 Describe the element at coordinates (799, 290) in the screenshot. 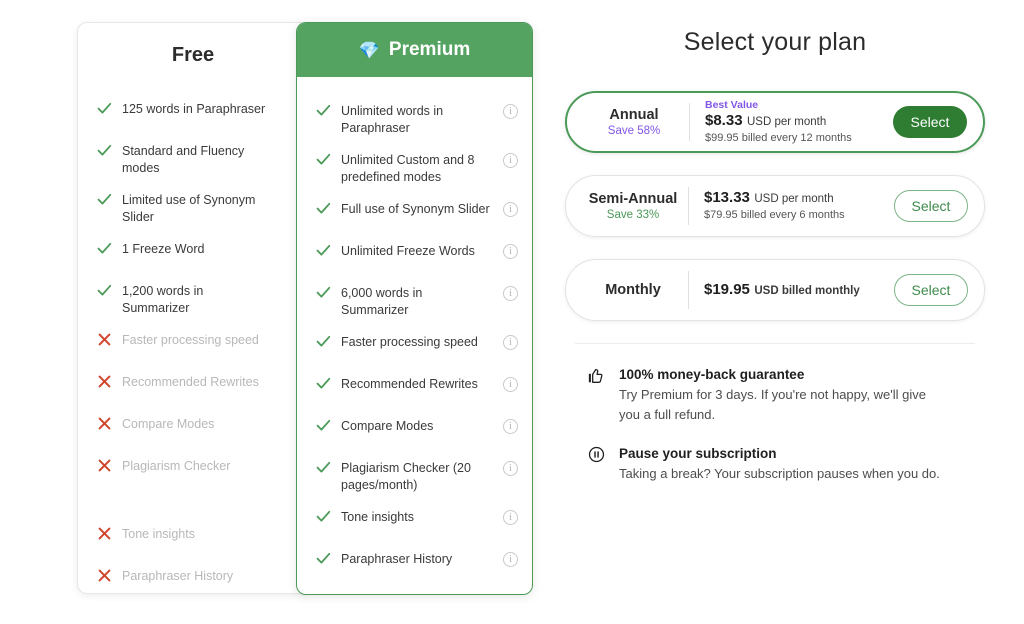

I see `plan-price-line: $19.95 USD billed monthly` at that location.